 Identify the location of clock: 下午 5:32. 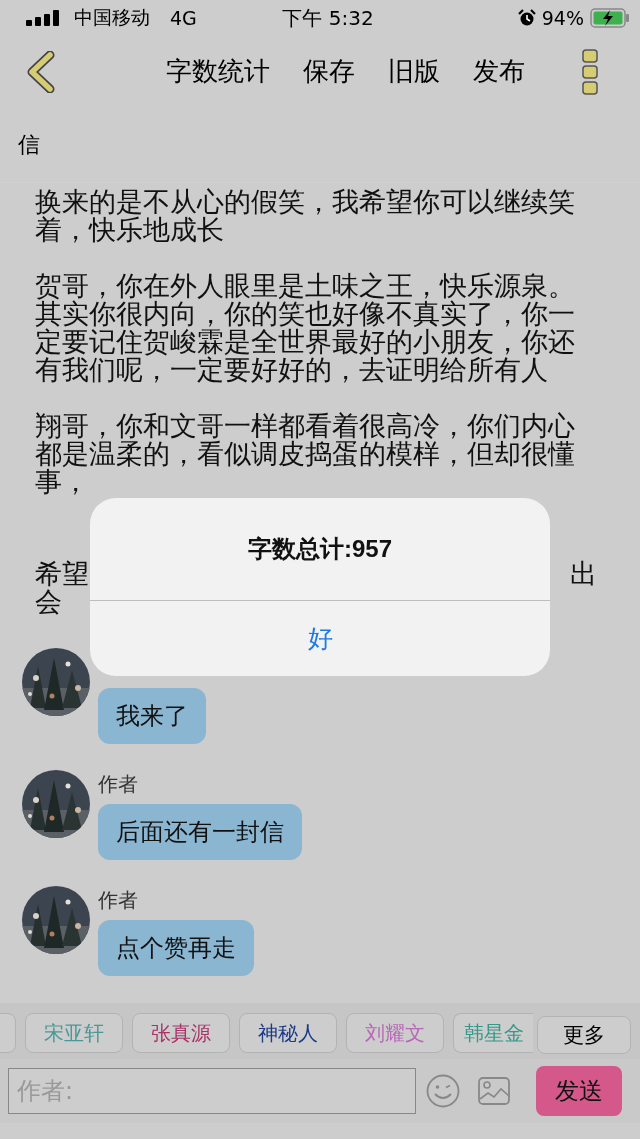
(328, 18).